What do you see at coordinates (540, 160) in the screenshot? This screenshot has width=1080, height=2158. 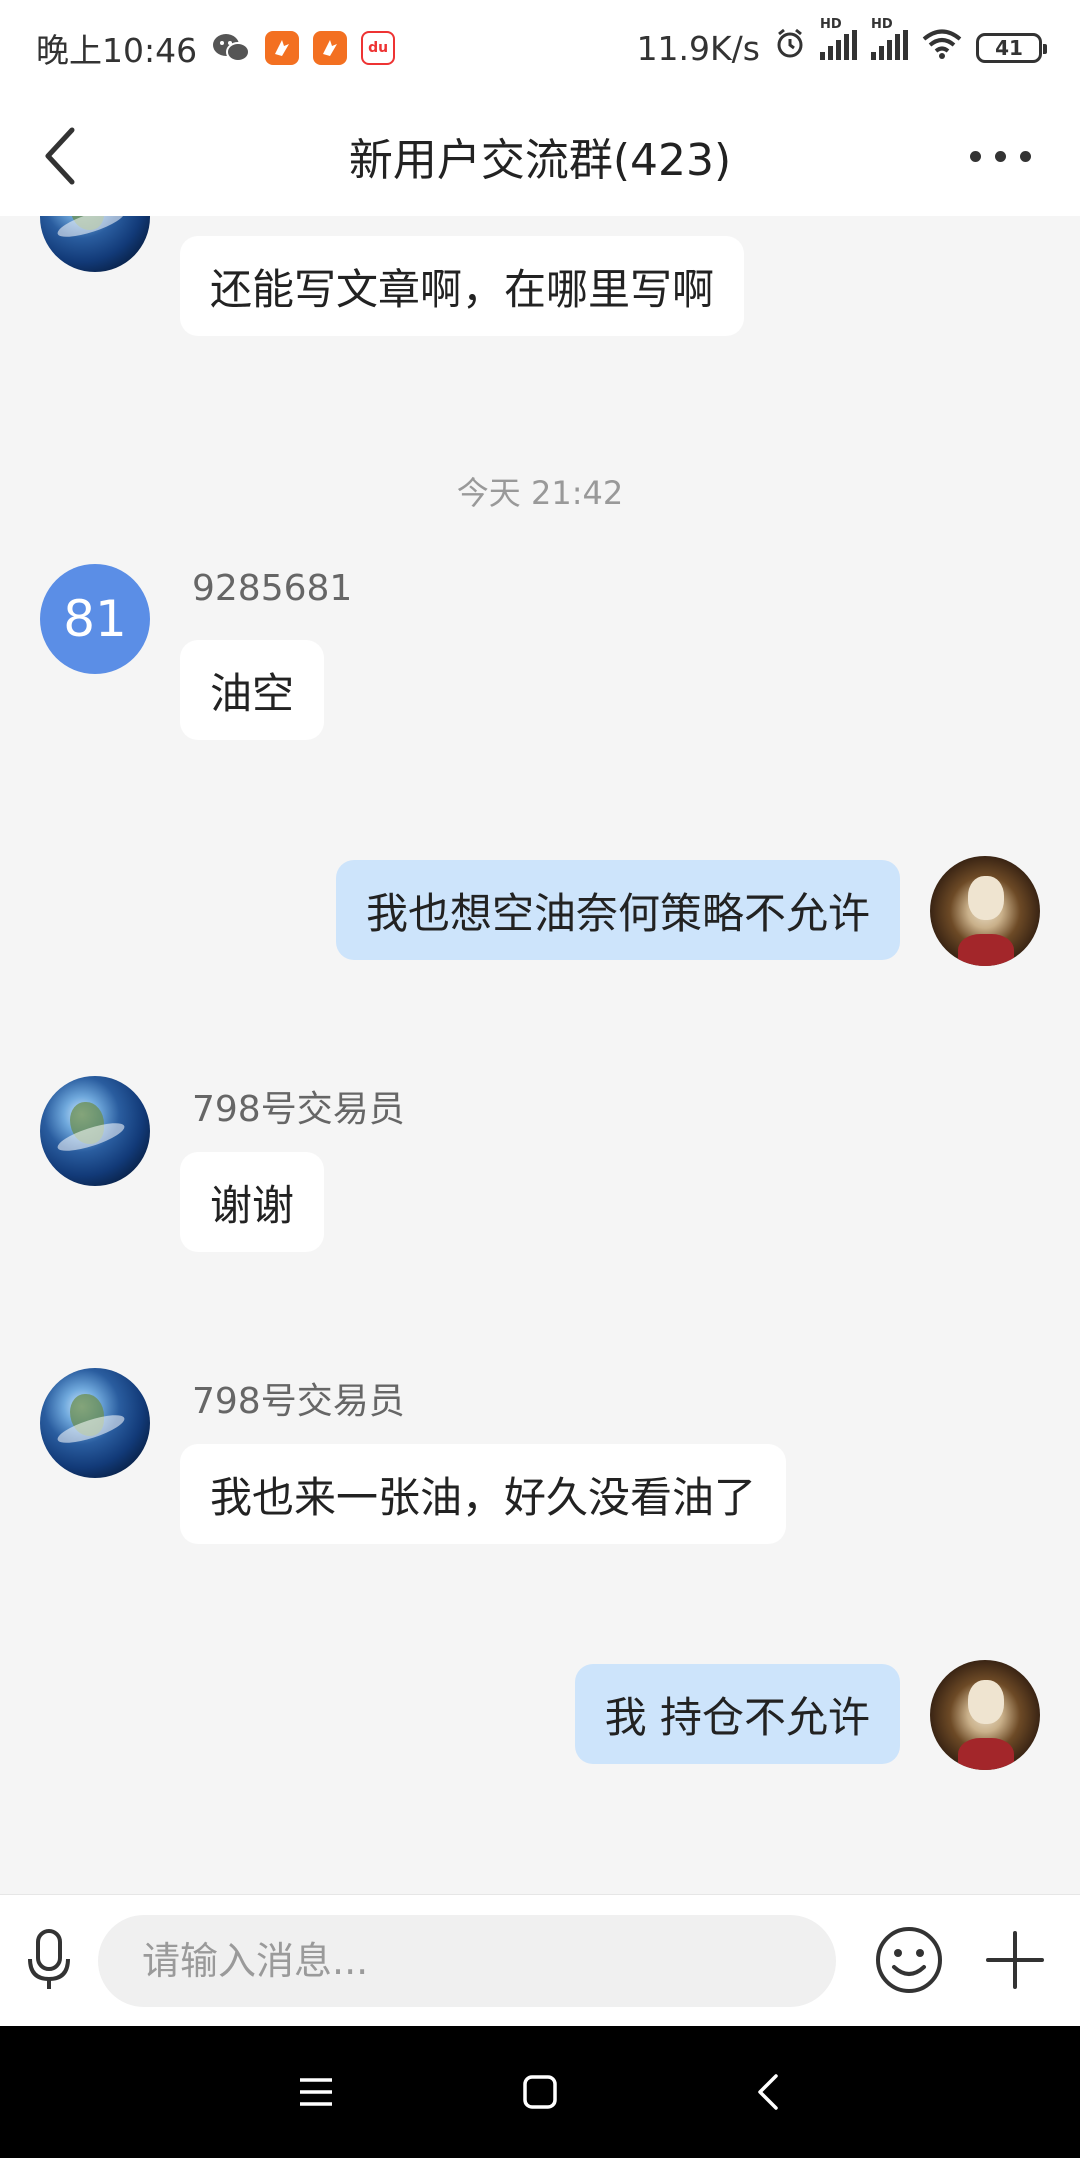 I see `page-title: 新用户交流群(423)` at bounding box center [540, 160].